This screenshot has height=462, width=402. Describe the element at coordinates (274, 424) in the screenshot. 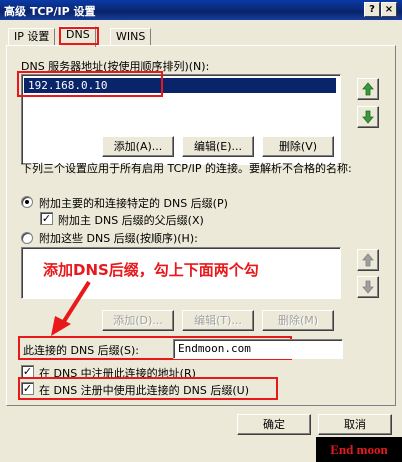

I see `ok-button: 确定` at that location.